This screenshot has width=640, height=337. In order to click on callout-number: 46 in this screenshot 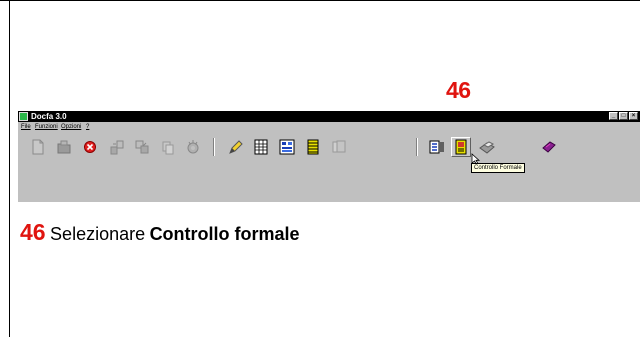, I will do `click(458, 90)`.